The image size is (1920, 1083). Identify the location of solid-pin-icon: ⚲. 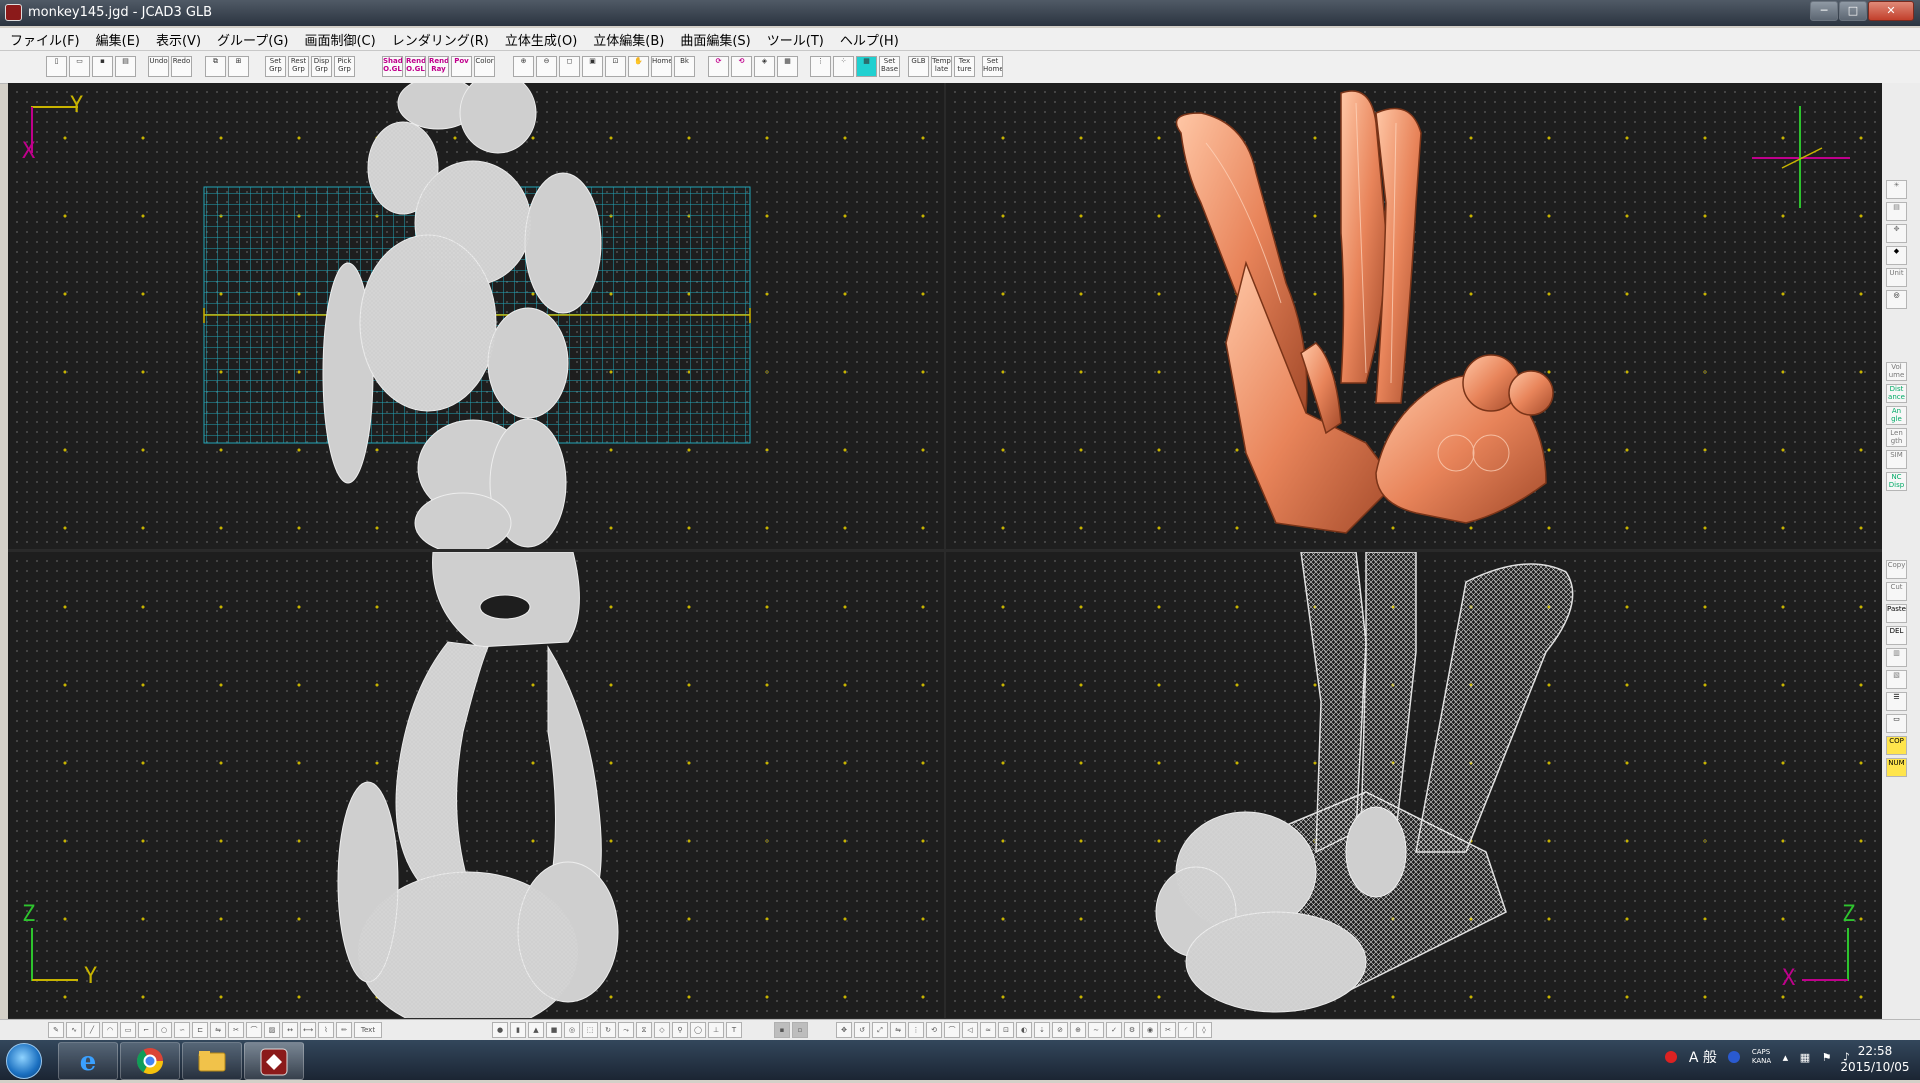
(680, 1030).